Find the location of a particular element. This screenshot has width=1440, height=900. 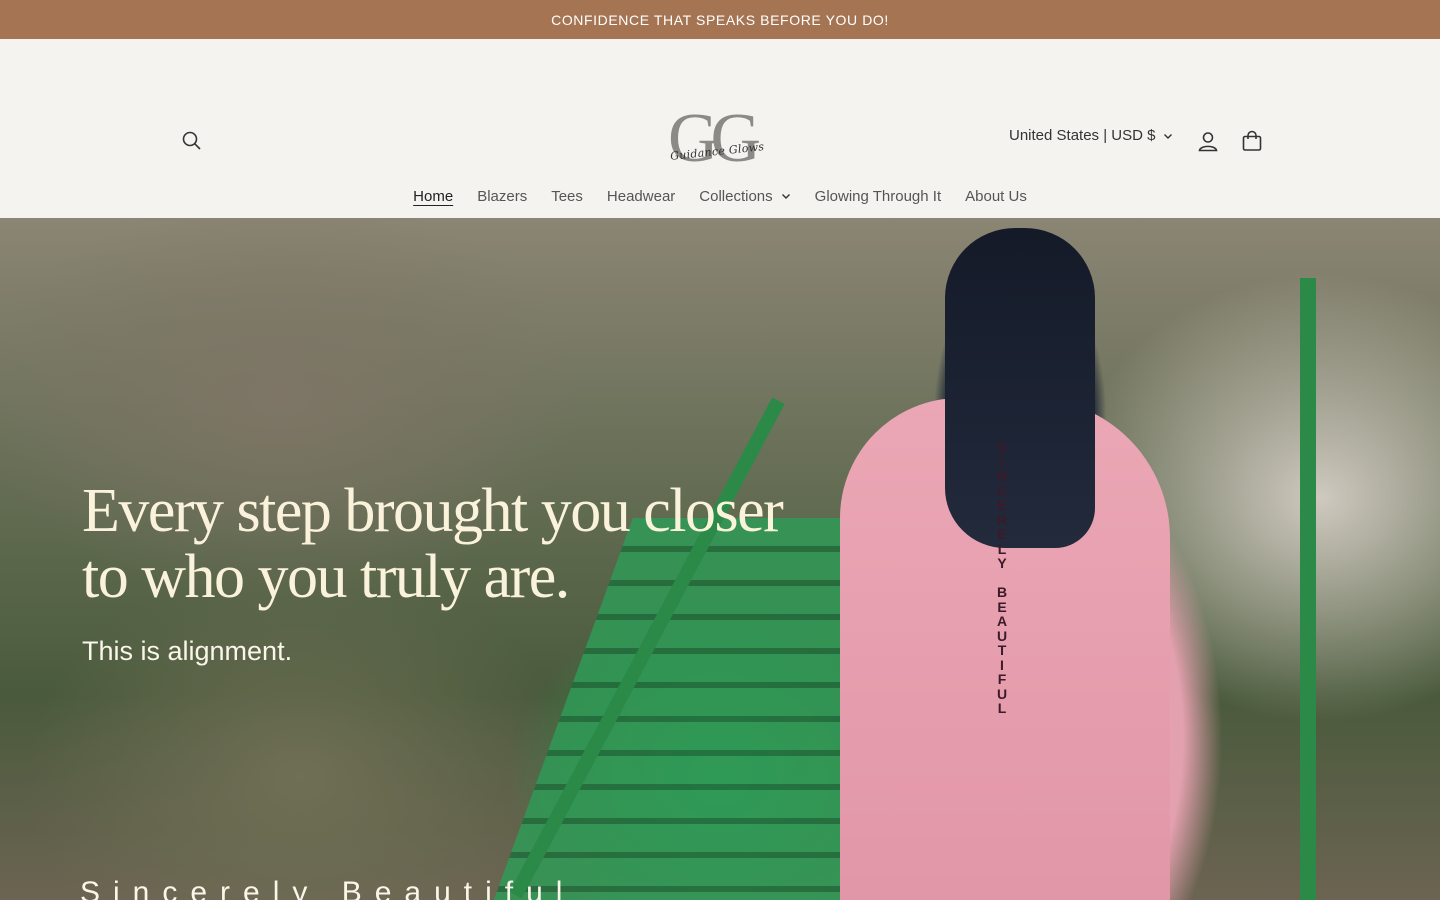

nav-item-collections-label: Collections is located at coordinates (736, 196).